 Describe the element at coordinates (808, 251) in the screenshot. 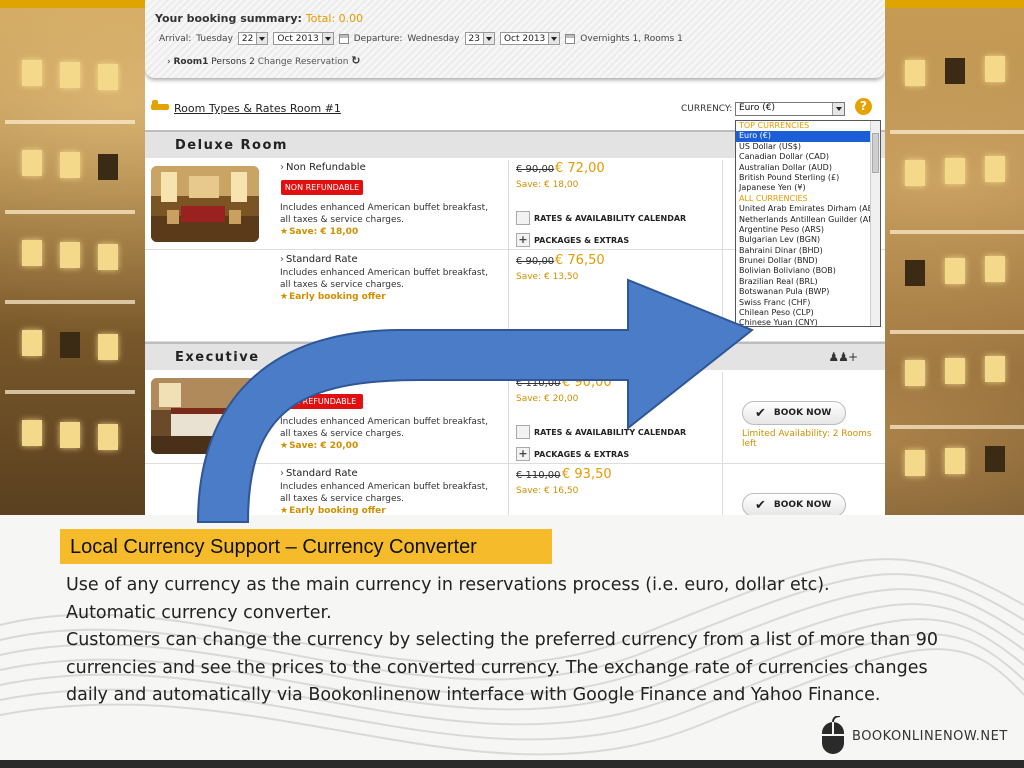

I see `currency-option: Bahraini Dinar (BHD)` at that location.